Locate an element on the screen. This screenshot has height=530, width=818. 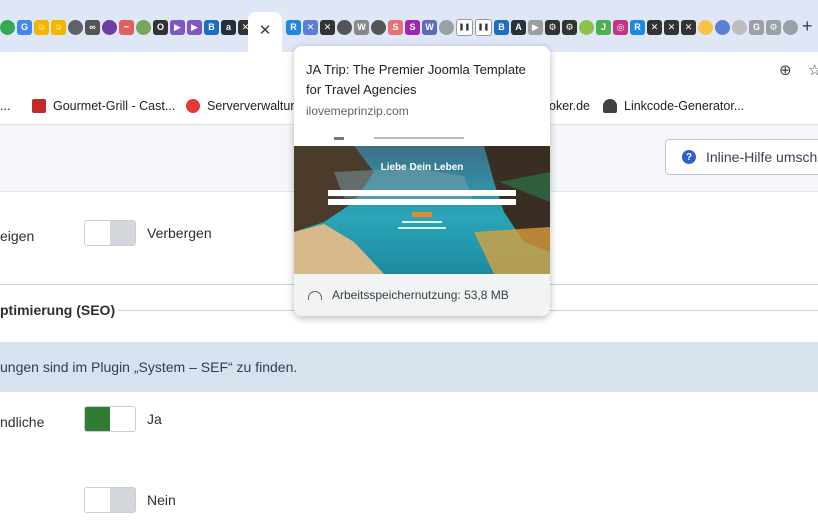
toggle-value-label: Nein is located at coordinates (161, 500).